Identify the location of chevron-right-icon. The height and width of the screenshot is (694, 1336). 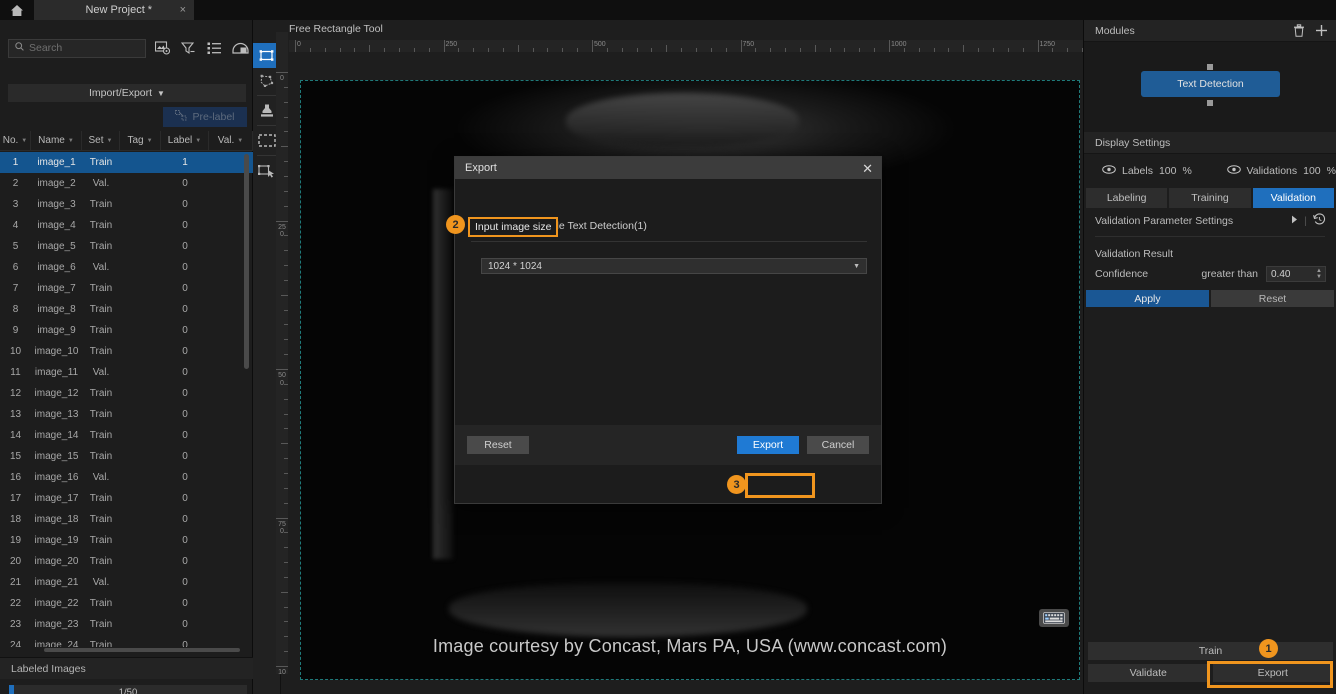
(1294, 221).